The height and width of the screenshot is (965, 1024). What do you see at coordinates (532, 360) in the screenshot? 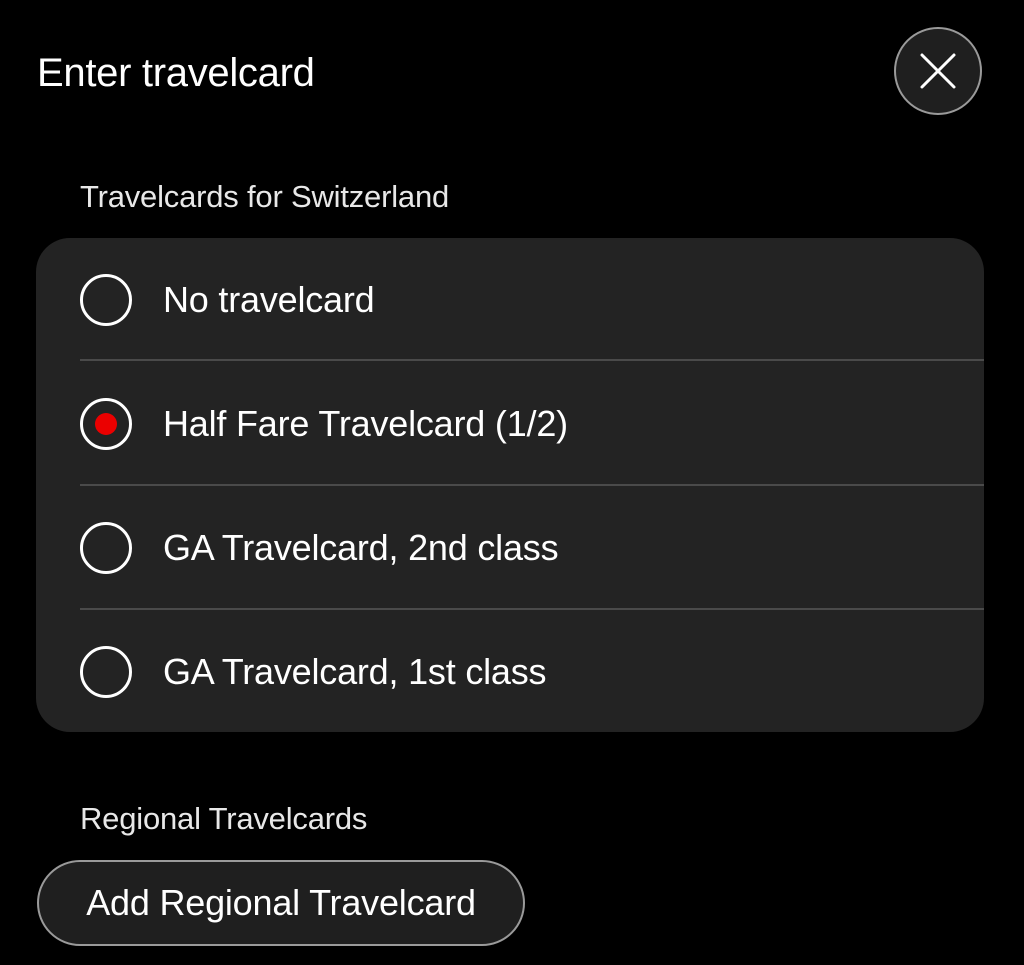
I see `divider` at bounding box center [532, 360].